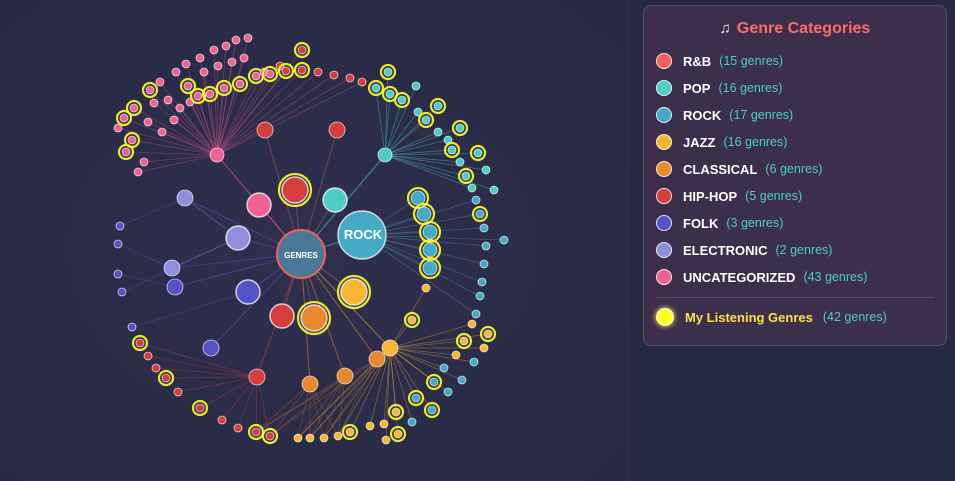 This screenshot has height=481, width=955. I want to click on legend-item-folk: FOLK (3 genres), so click(719, 223).